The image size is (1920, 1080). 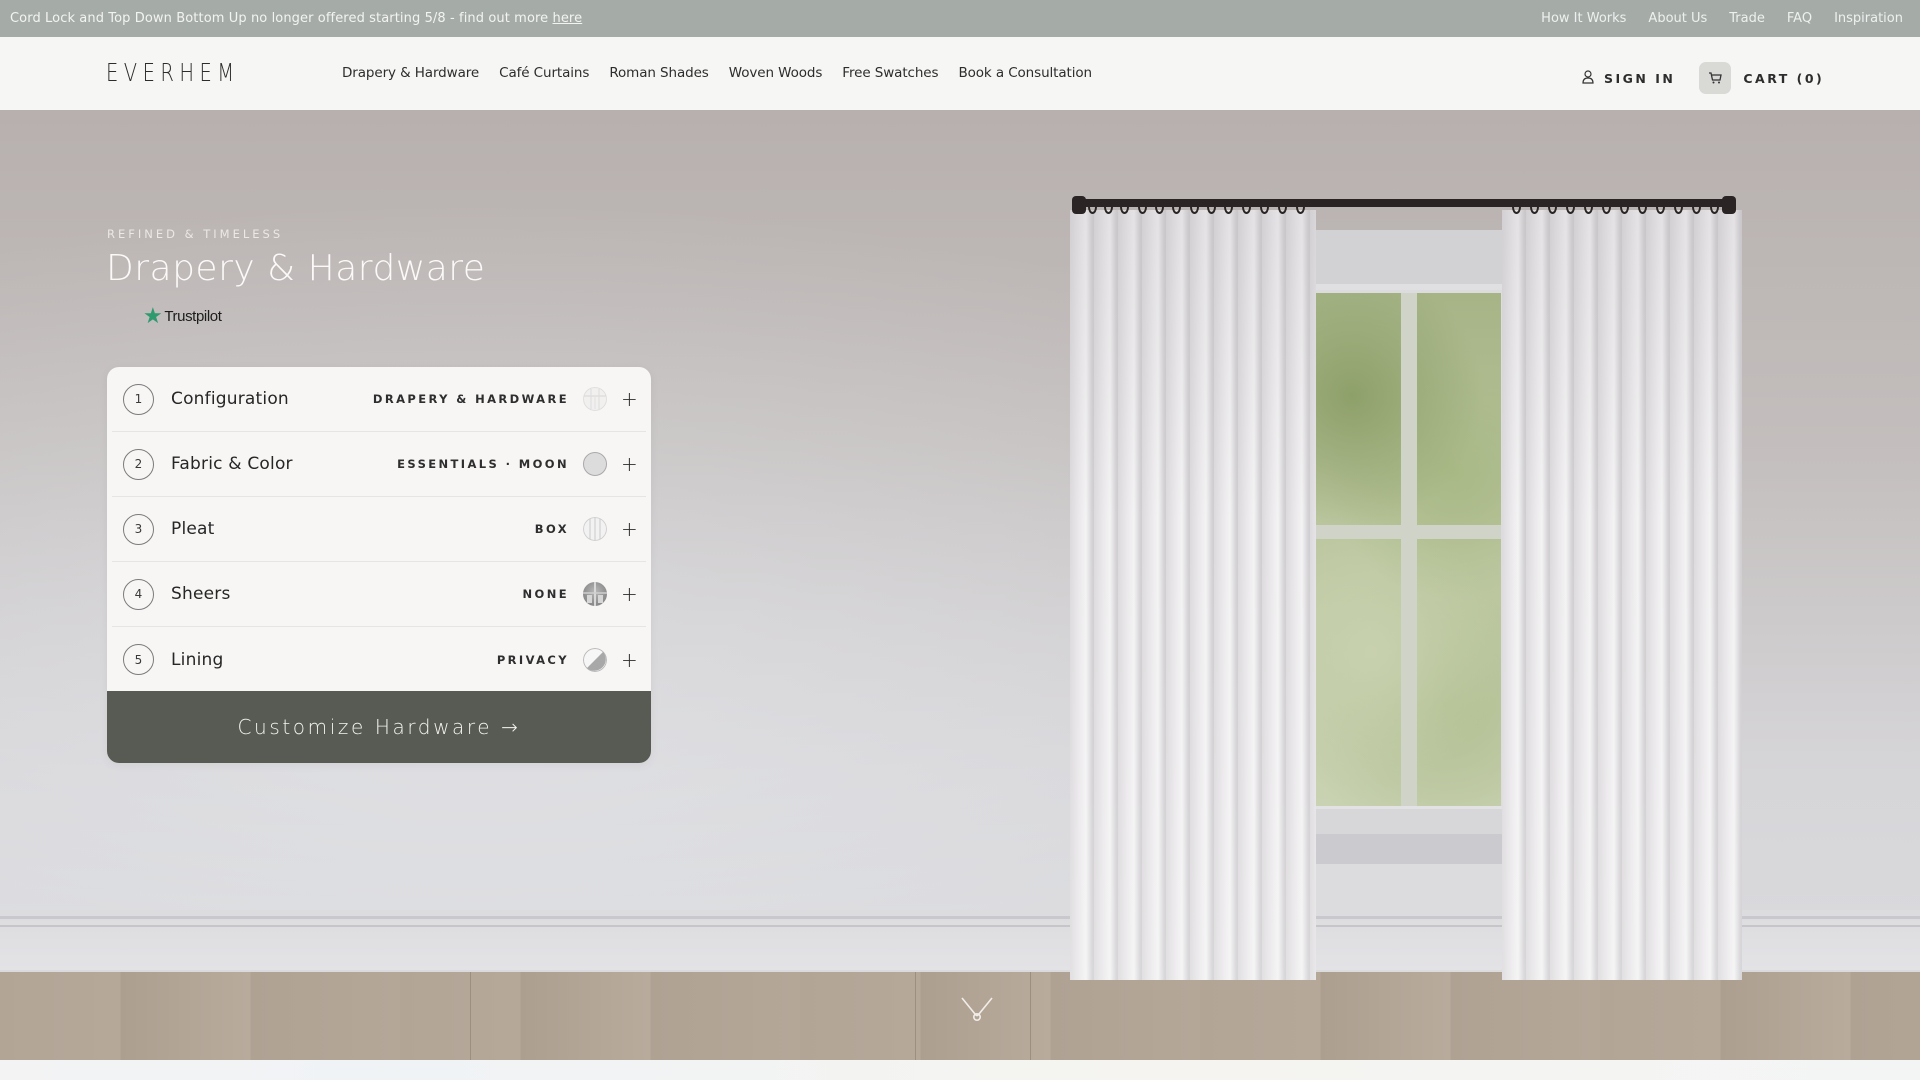 What do you see at coordinates (1588, 78) in the screenshot?
I see `user-icon` at bounding box center [1588, 78].